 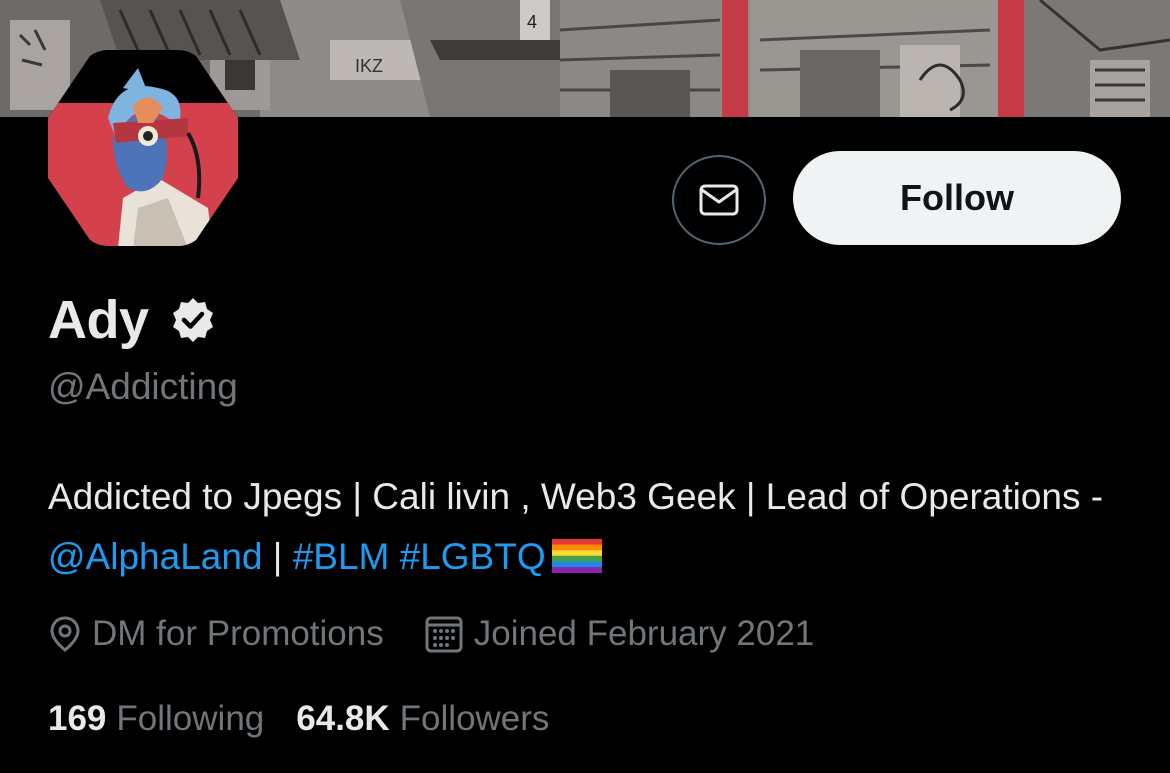 What do you see at coordinates (155, 556) in the screenshot?
I see `bio-mention-link: @AlphaLand` at bounding box center [155, 556].